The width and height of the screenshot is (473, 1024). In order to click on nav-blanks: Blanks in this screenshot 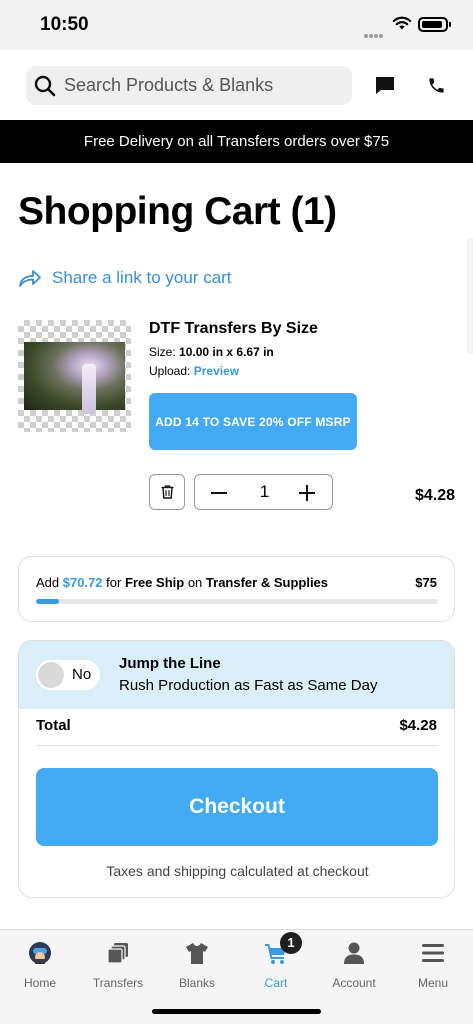, I will do `click(197, 964)`.